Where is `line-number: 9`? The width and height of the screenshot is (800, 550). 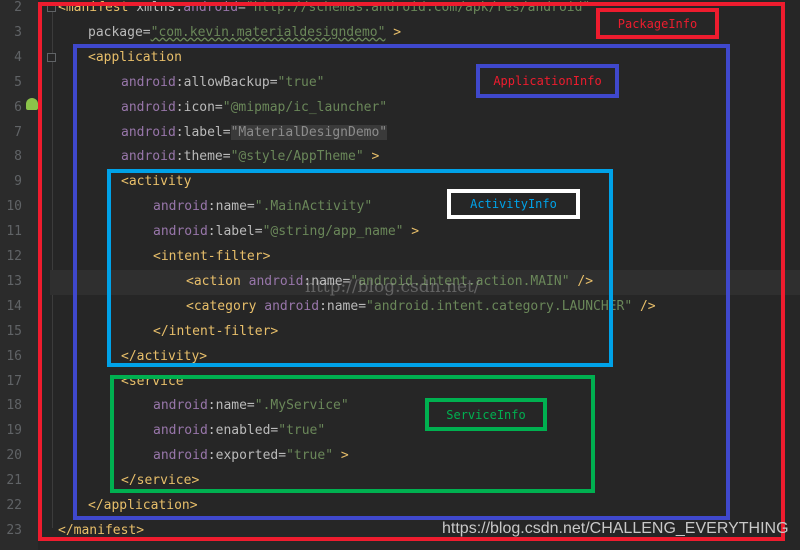
line-number: 9 is located at coordinates (18, 182).